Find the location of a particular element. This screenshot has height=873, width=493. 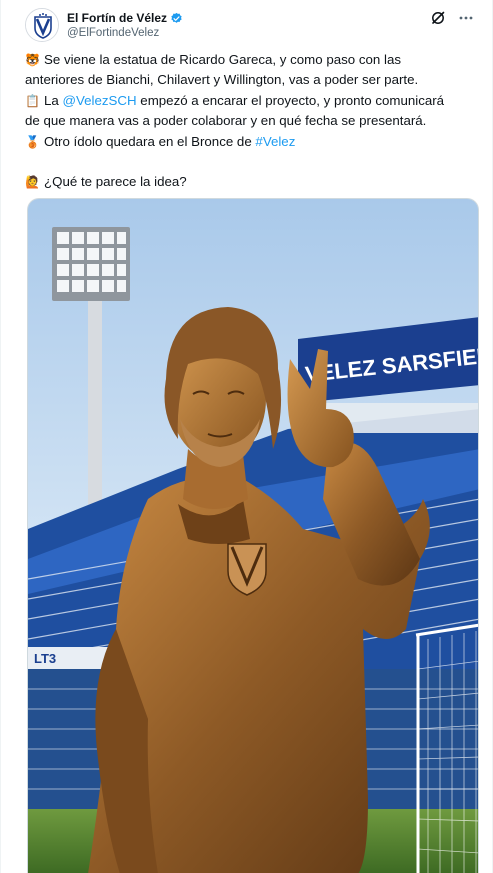

more-options-icon is located at coordinates (466, 18).